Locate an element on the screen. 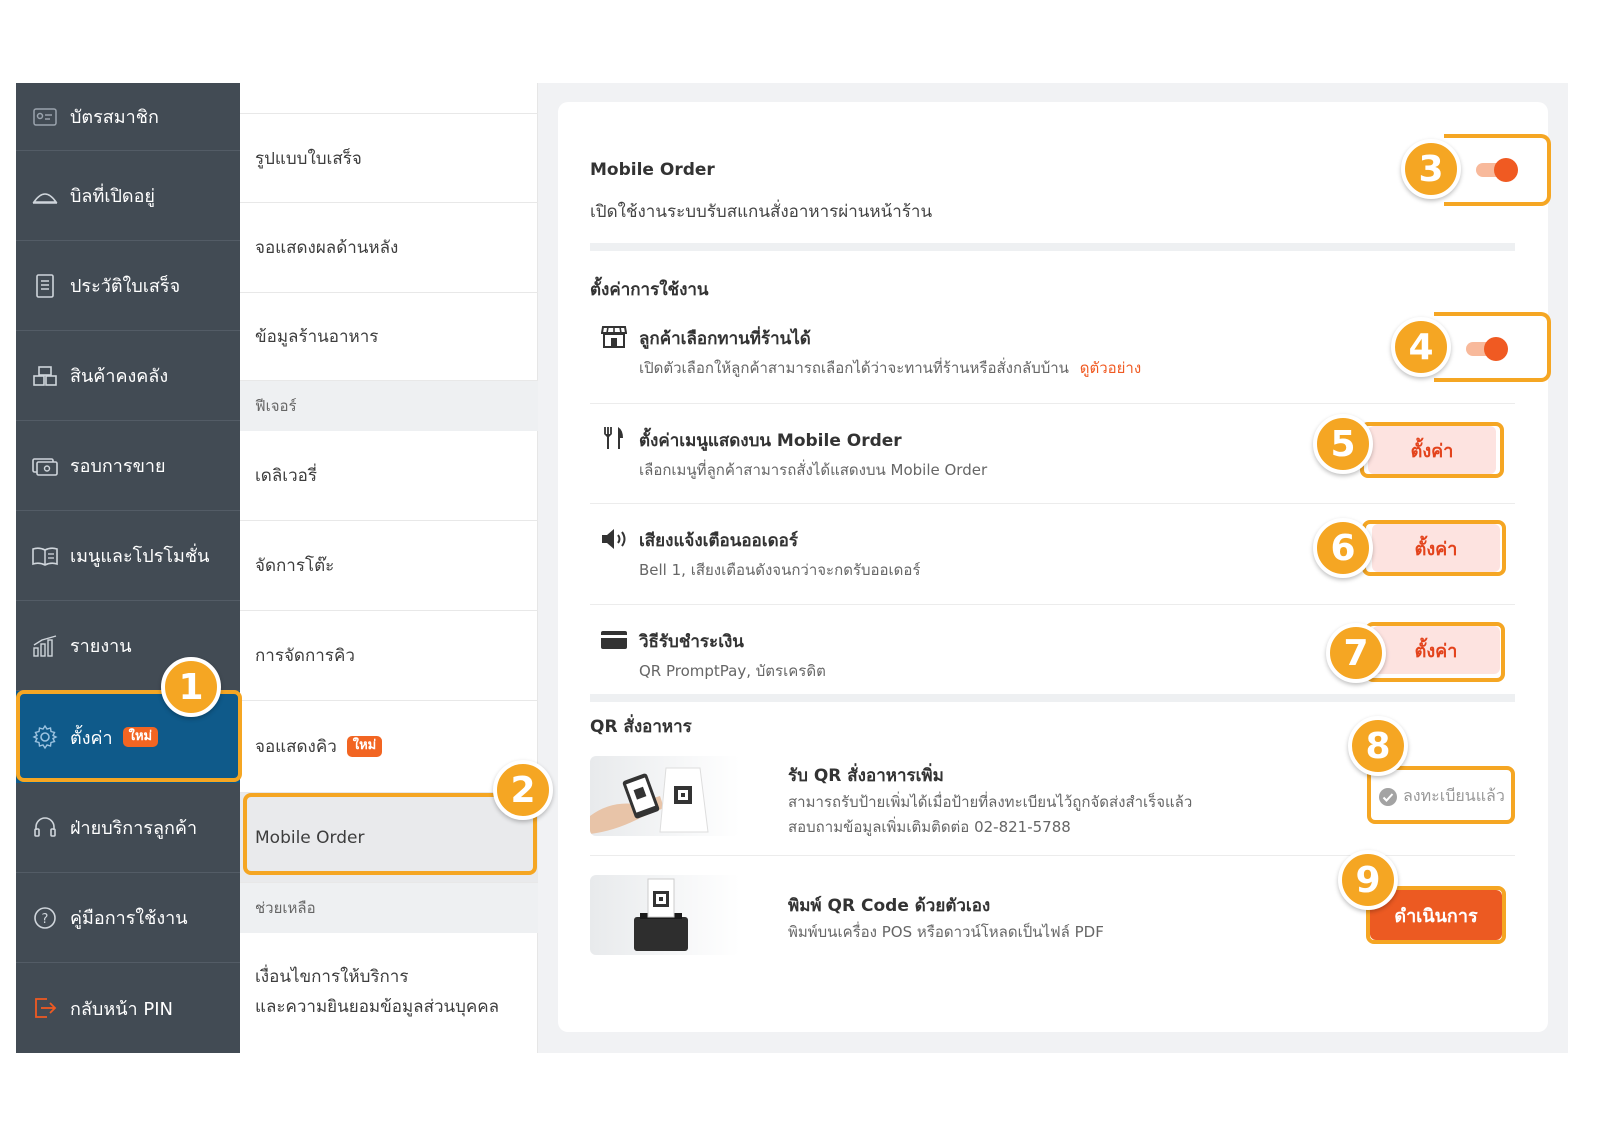 The image size is (1600, 1131). sidebar-item-label: บิลที่เปิดอยู่ is located at coordinates (112, 196).